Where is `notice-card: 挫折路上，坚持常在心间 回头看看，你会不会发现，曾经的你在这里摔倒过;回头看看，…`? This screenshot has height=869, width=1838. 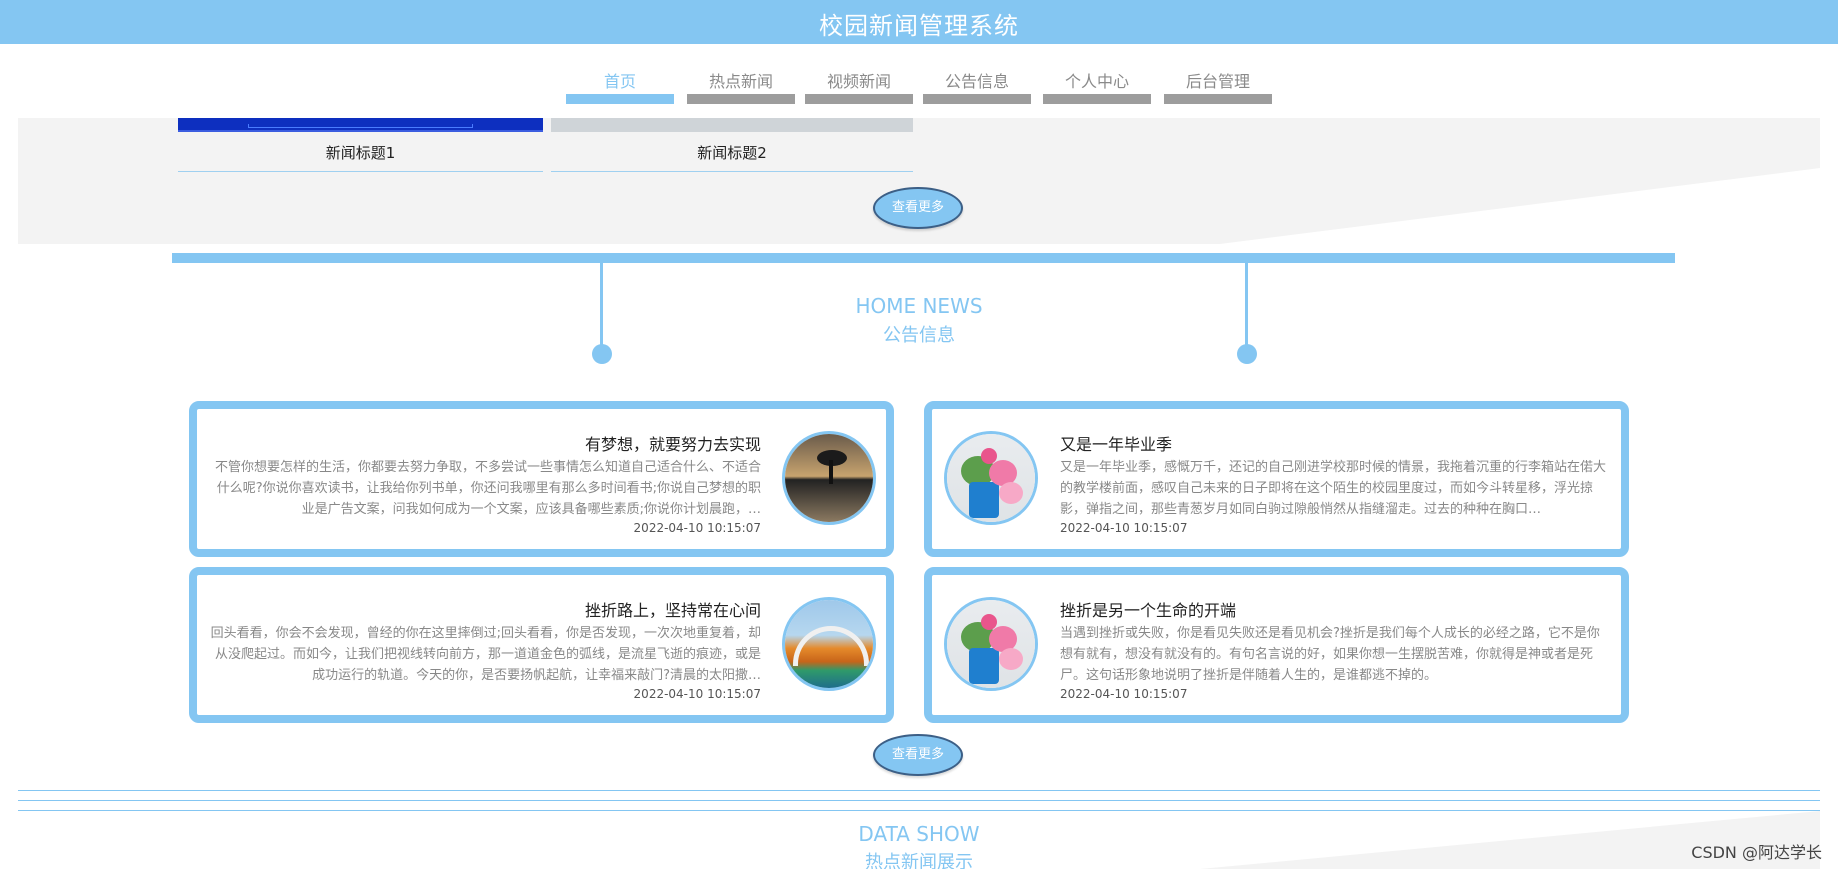 notice-card: 挫折路上，坚持常在心间 回头看看，你会不会发现，曾经的你在这里摔倒过;回头看看，… is located at coordinates (541, 645).